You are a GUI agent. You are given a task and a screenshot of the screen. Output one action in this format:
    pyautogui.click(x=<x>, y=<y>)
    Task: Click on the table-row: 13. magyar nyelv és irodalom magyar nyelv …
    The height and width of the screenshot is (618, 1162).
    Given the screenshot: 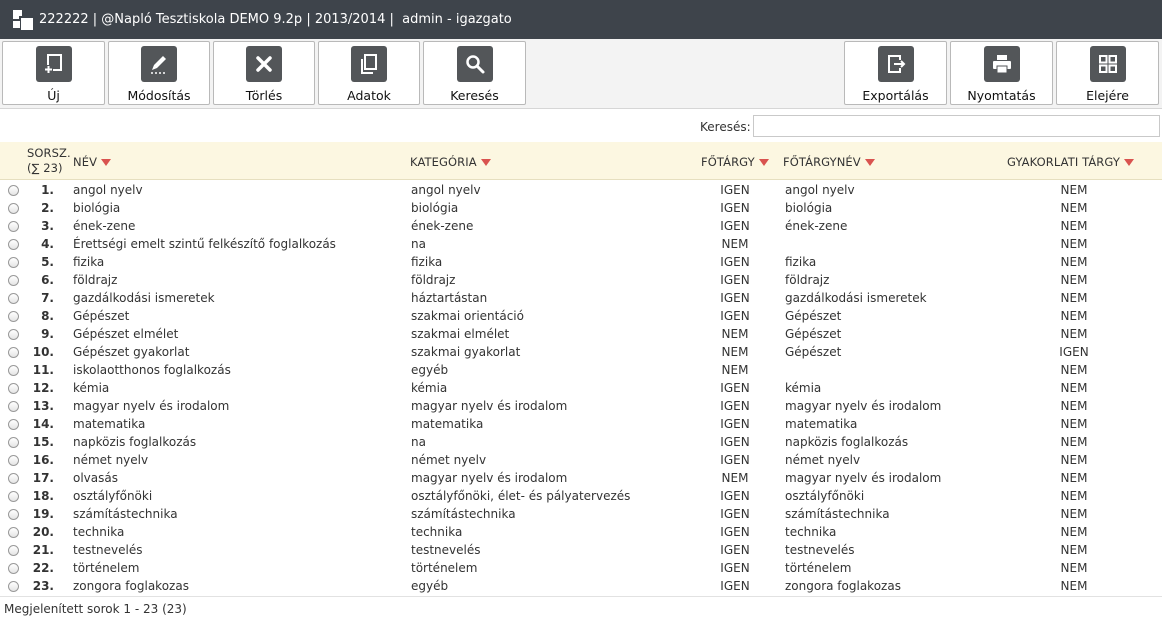 What is the action you would take?
    pyautogui.click(x=581, y=406)
    